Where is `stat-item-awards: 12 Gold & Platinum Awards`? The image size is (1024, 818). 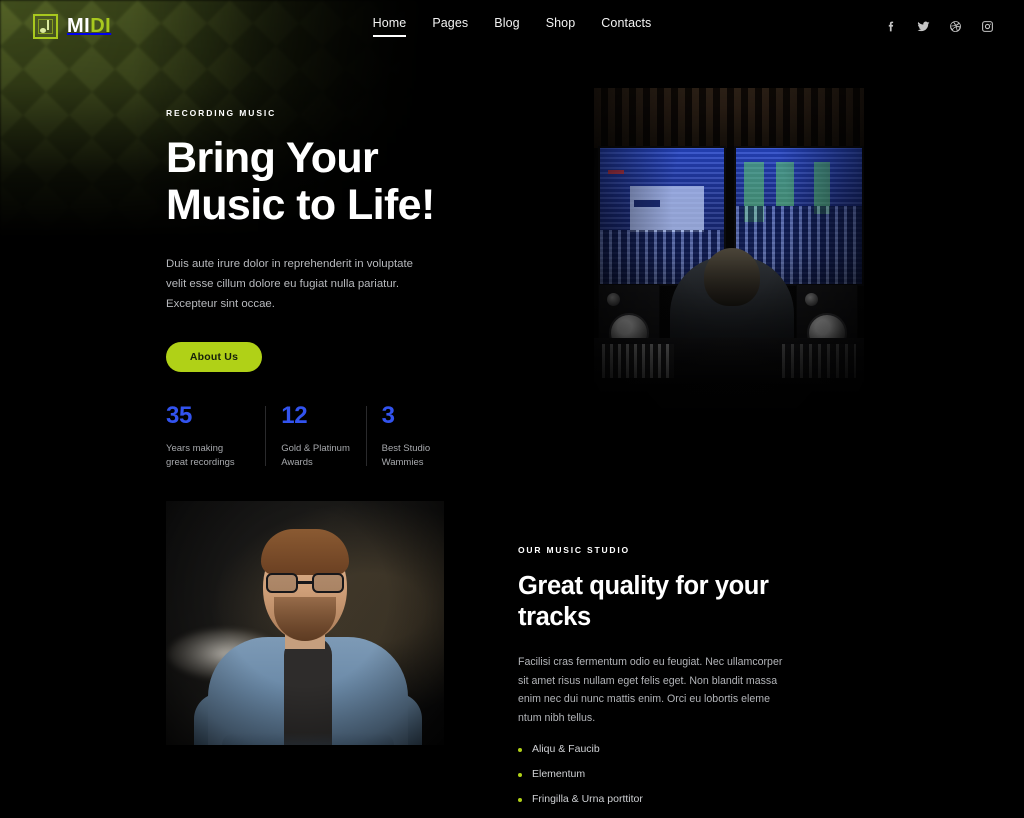 stat-item-awards: 12 Gold & Platinum Awards is located at coordinates (315, 437).